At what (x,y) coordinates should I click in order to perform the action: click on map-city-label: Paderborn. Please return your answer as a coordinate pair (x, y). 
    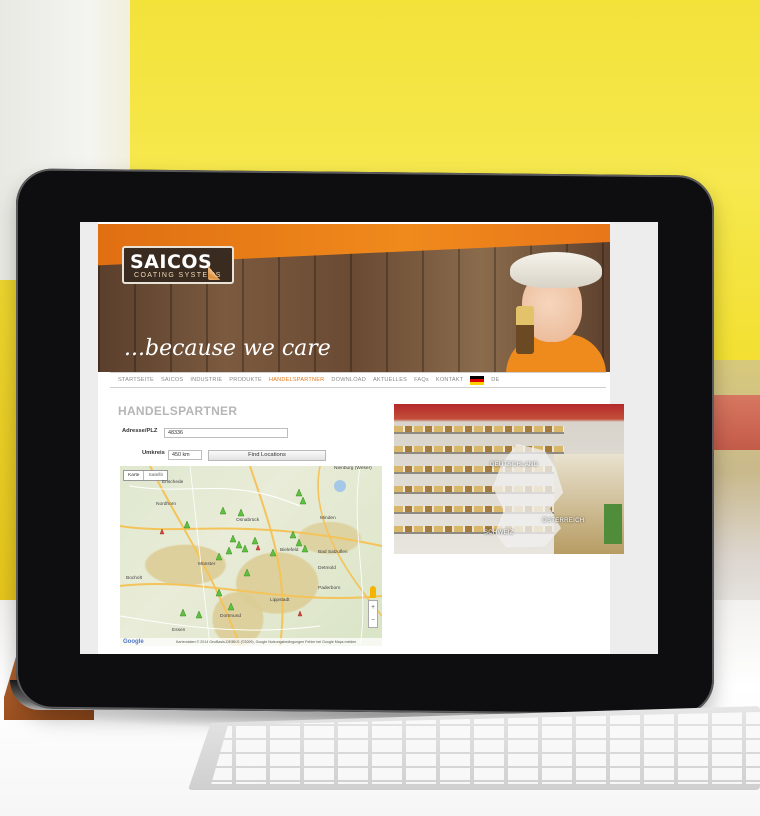
    Looking at the image, I should click on (329, 588).